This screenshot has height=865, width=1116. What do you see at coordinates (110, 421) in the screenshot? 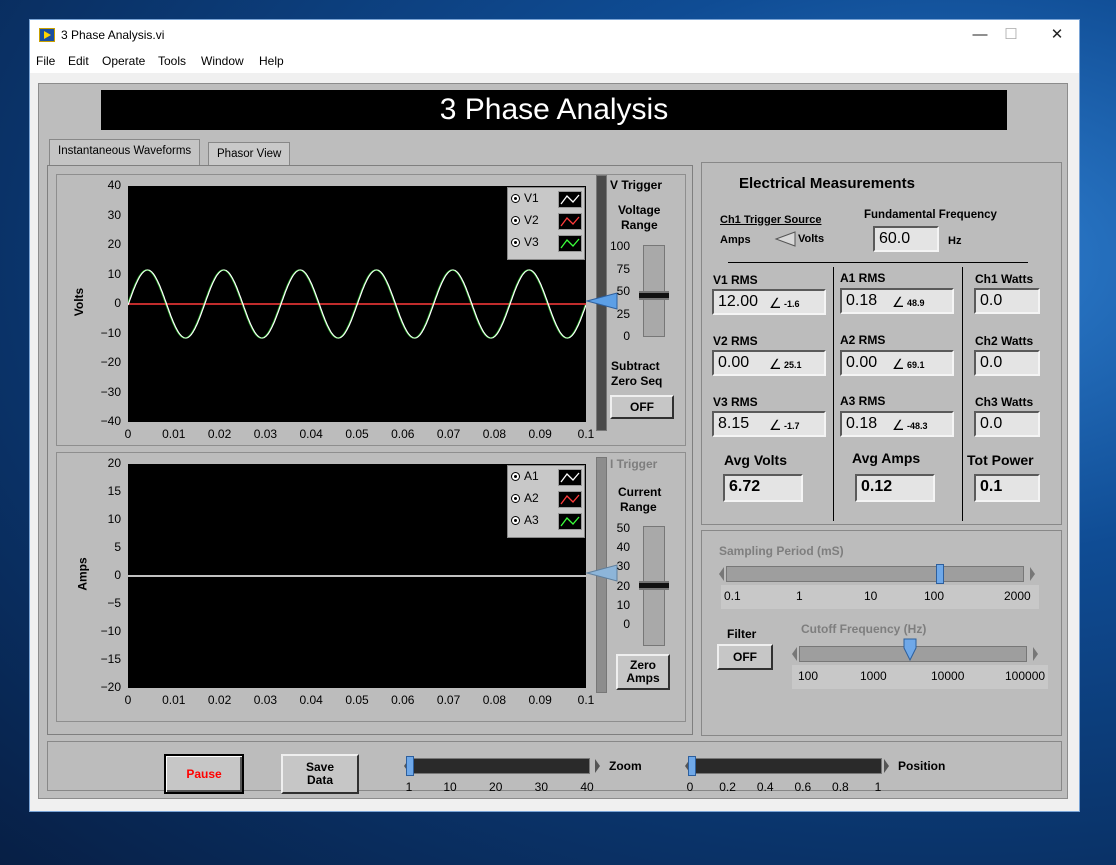
I see `voltage-y-tick-label: −40` at bounding box center [110, 421].